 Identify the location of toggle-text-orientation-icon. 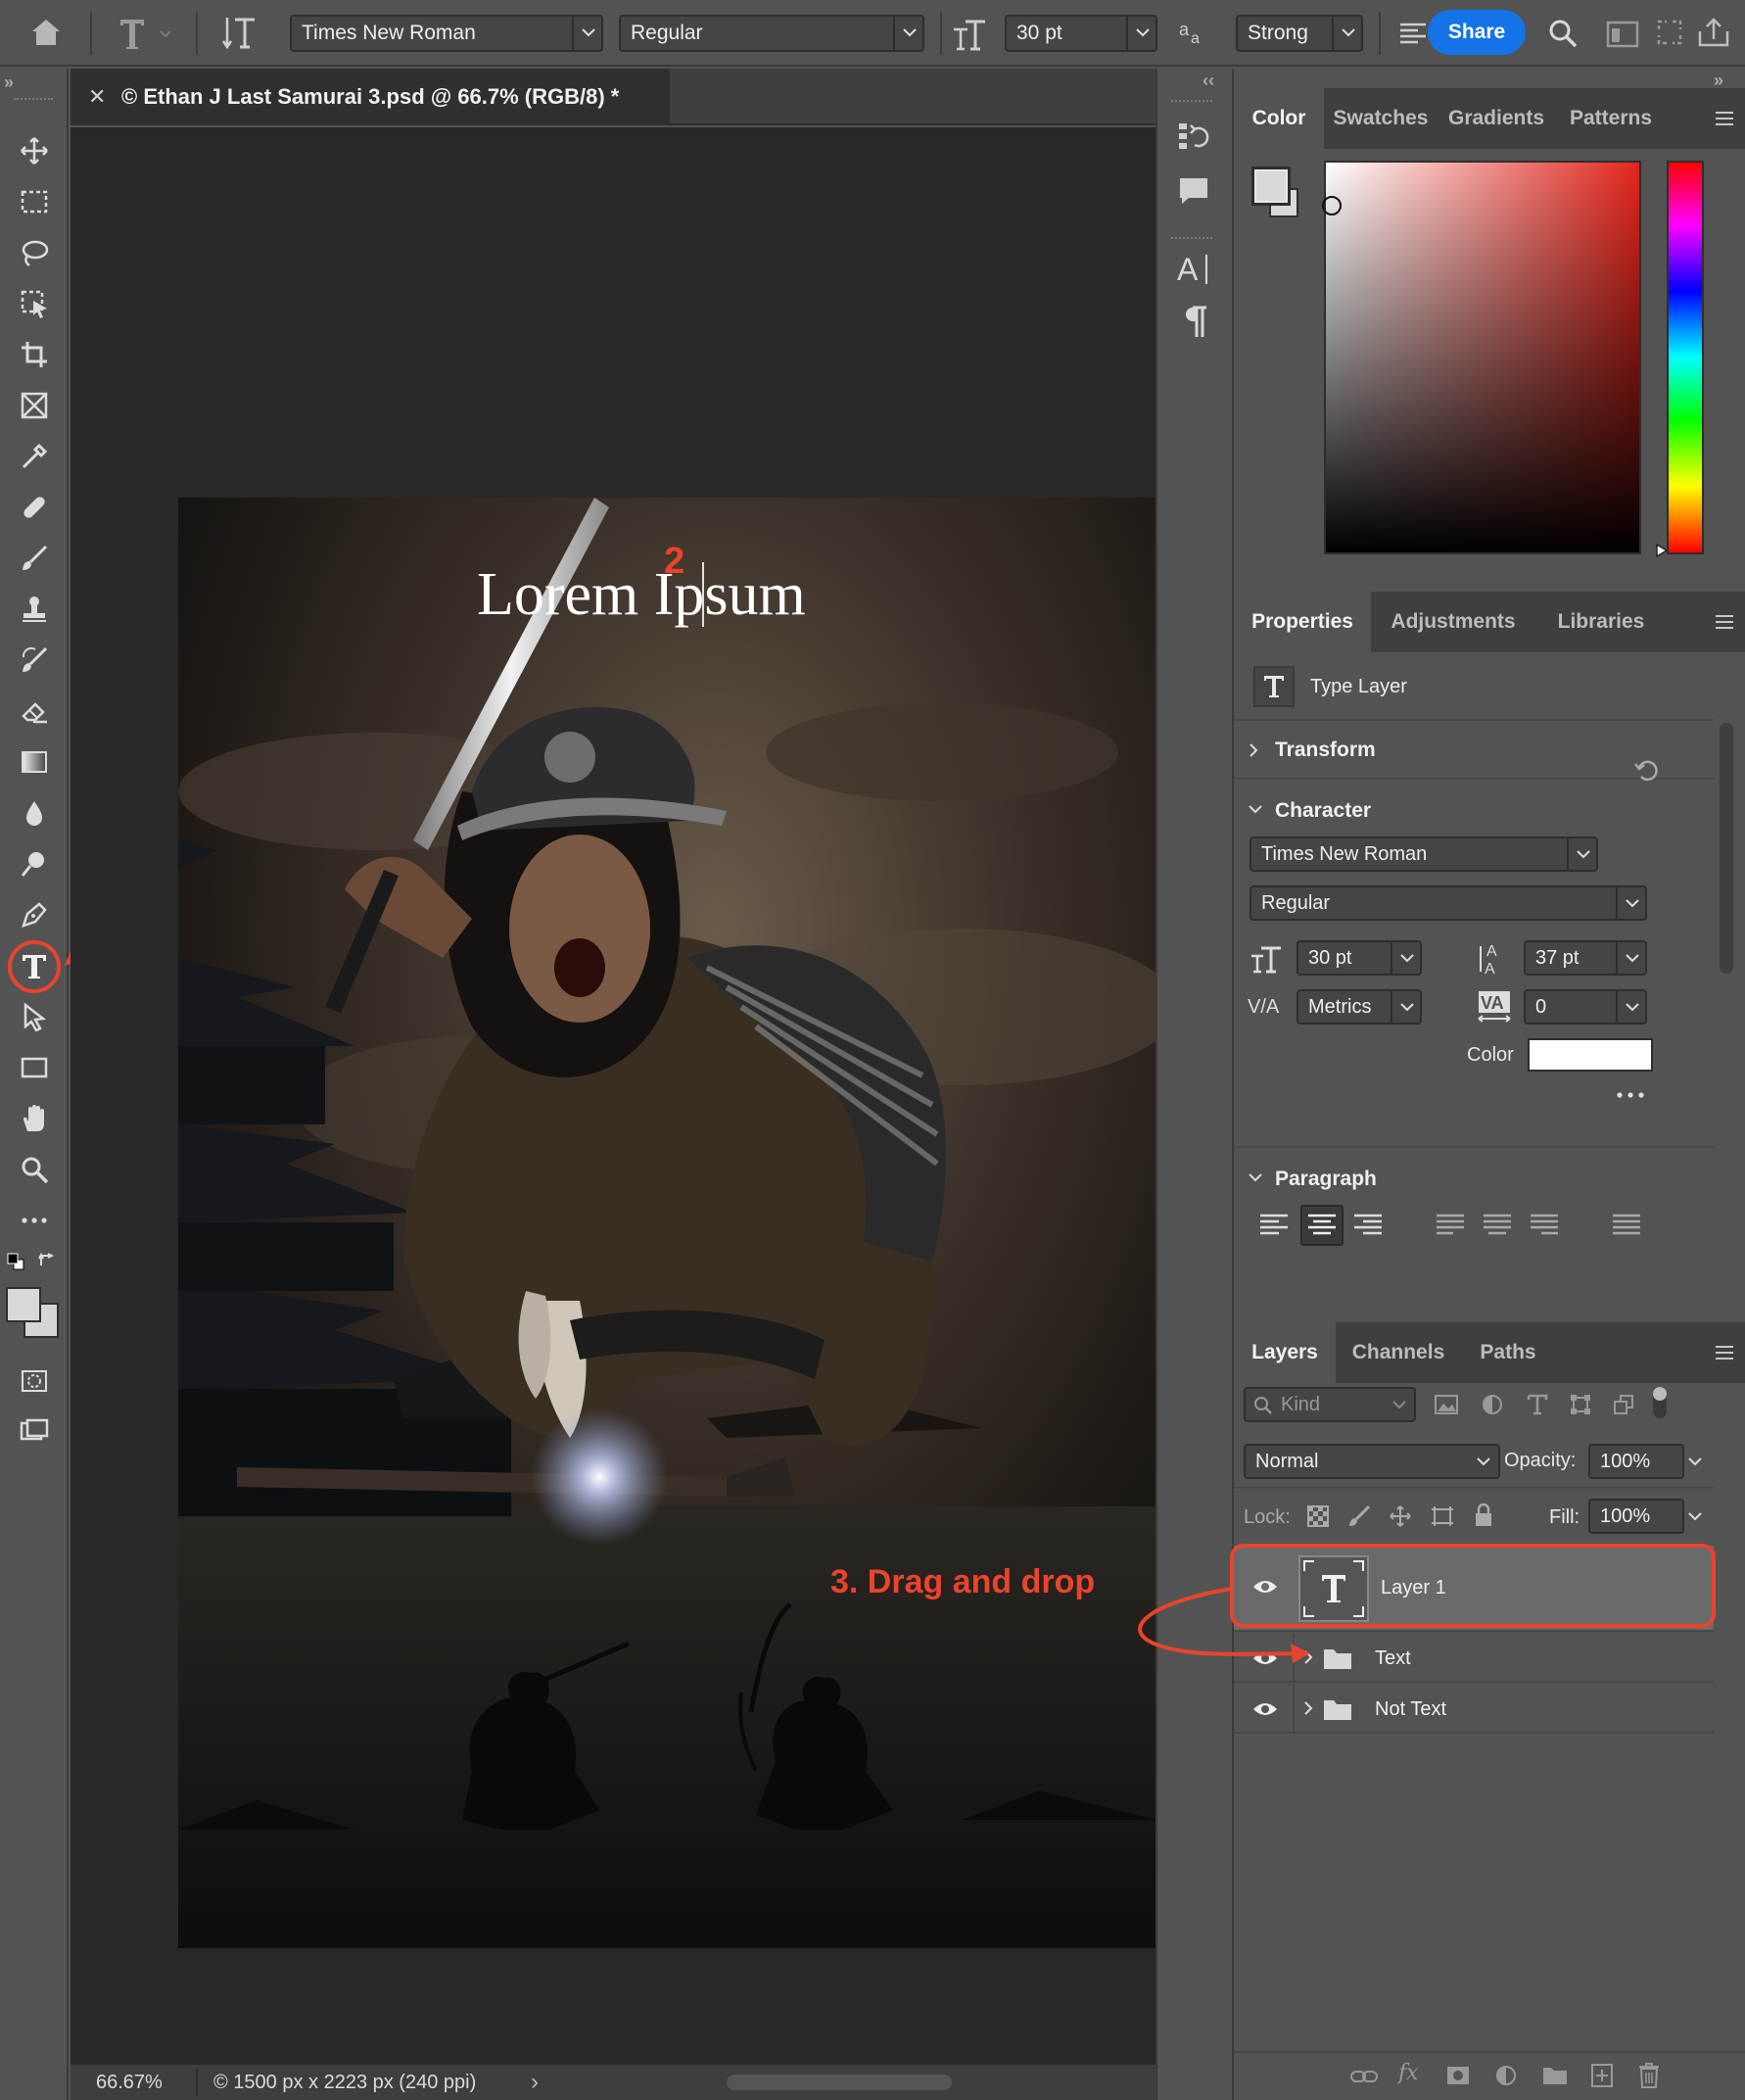
(240, 33).